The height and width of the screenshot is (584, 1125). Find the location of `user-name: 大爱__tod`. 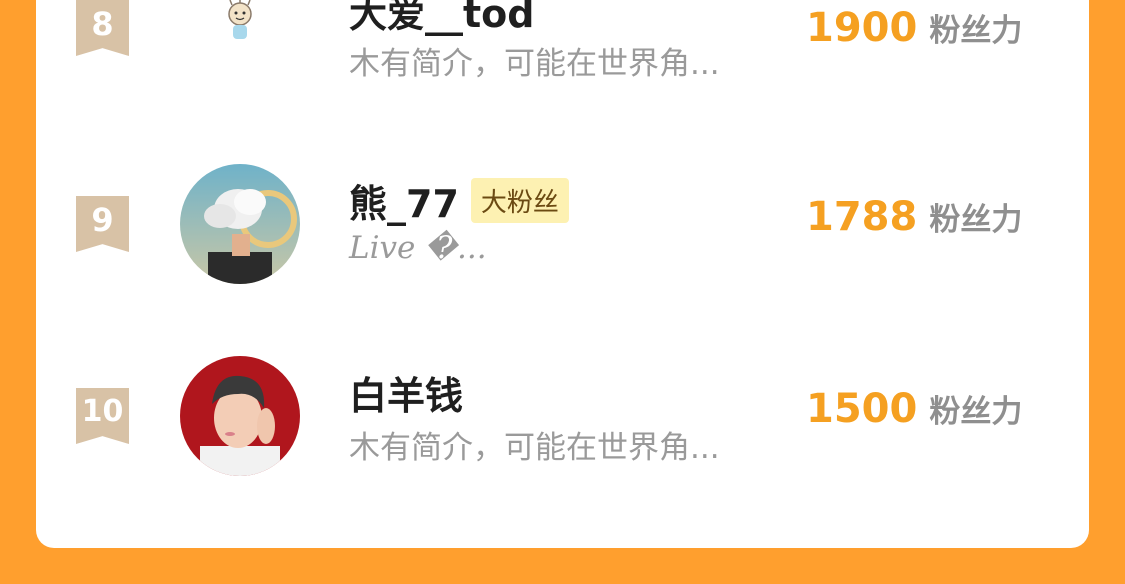

user-name: 大爱__tod is located at coordinates (441, 19).